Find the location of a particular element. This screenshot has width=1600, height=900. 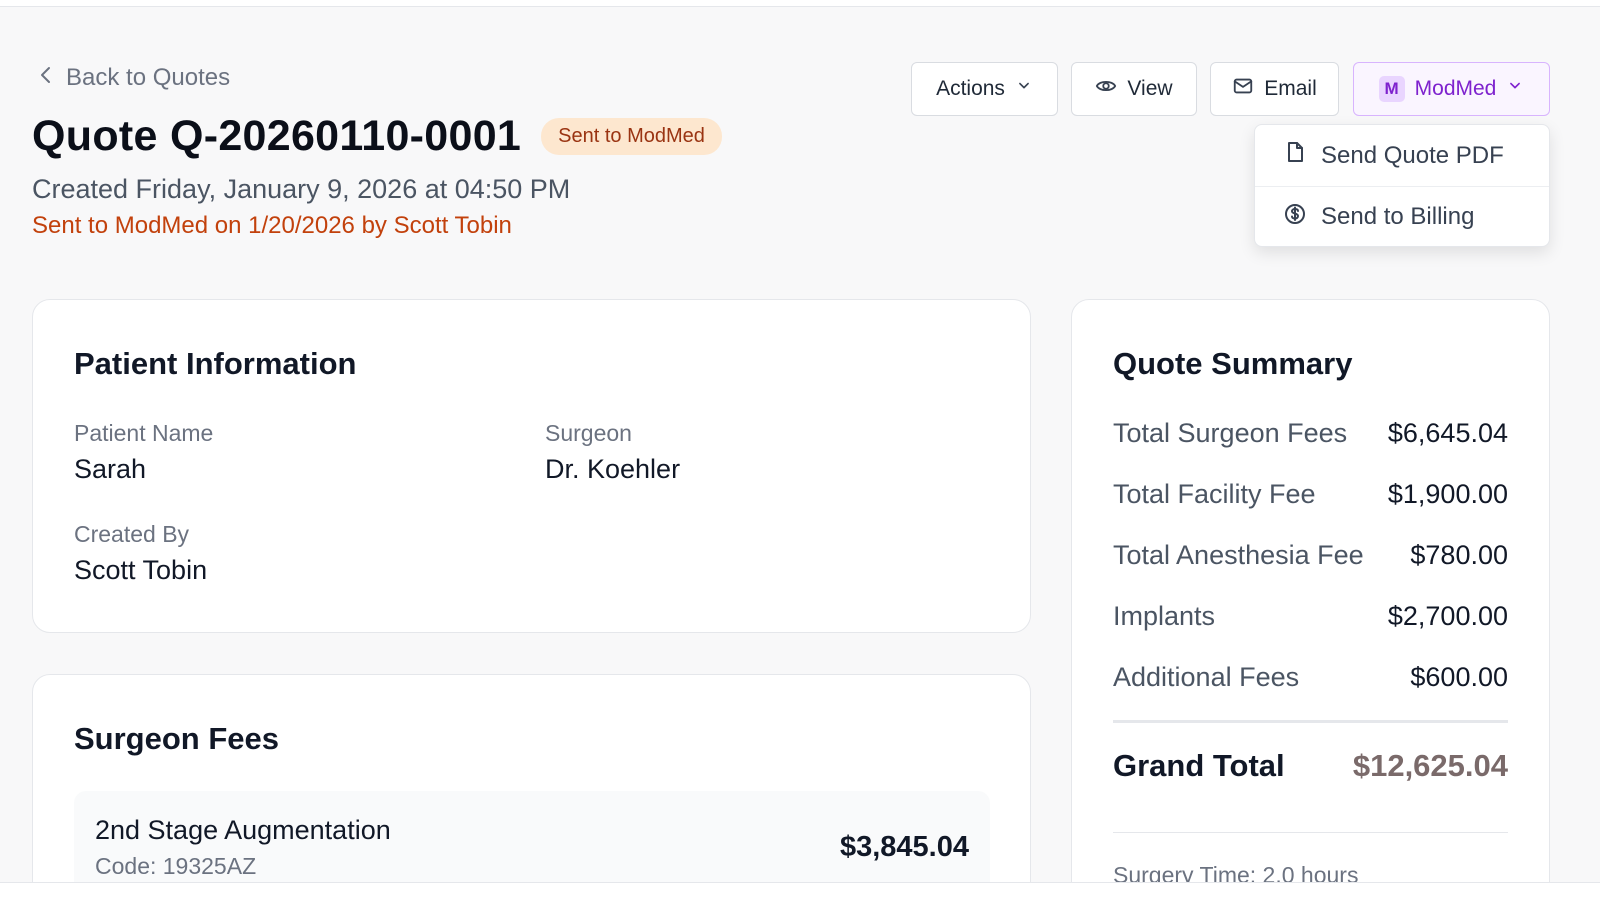

menu-item-send-to-billing: Send to Billing is located at coordinates (1402, 216).